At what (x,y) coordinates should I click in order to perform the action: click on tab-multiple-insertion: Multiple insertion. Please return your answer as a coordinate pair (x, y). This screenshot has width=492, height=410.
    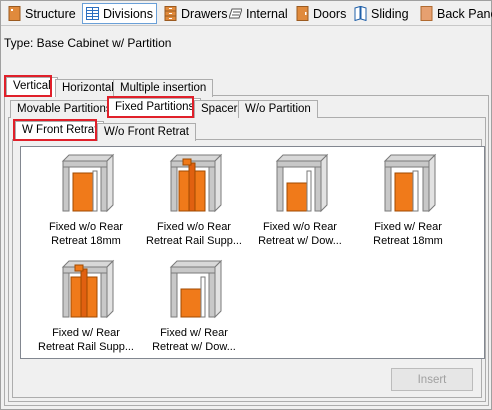
    Looking at the image, I should click on (163, 88).